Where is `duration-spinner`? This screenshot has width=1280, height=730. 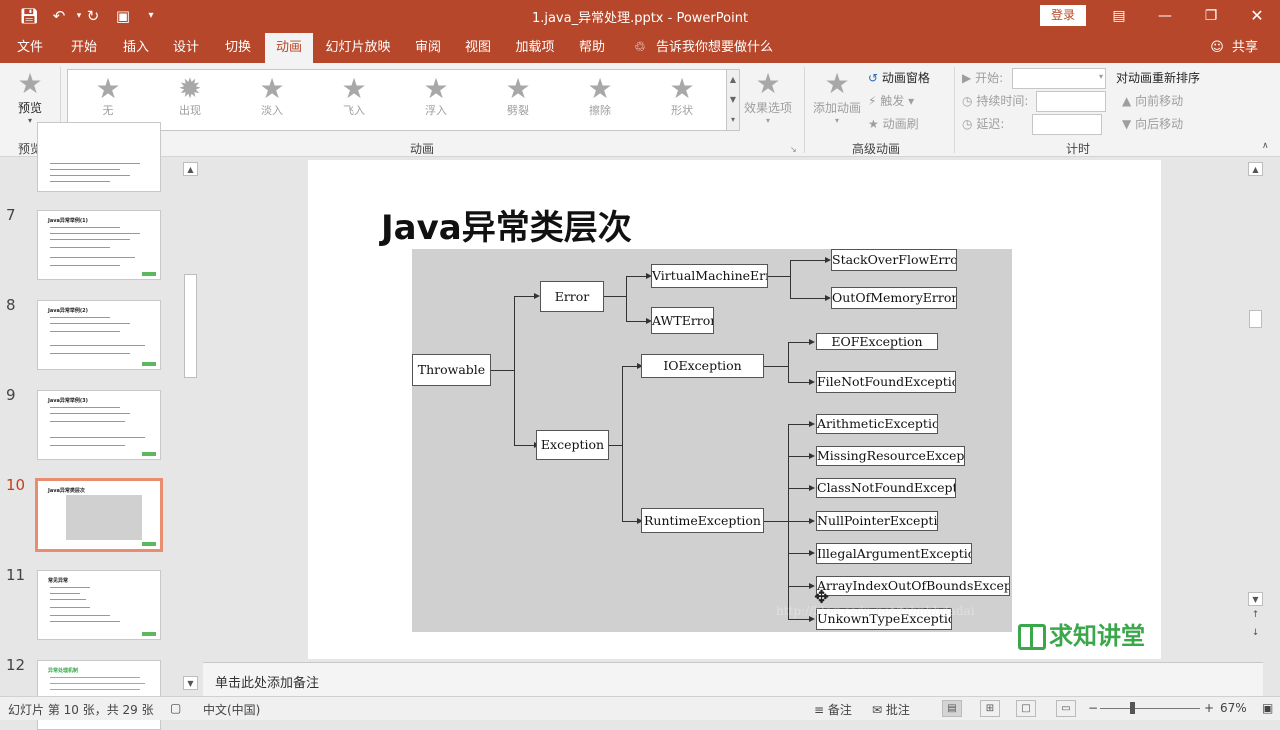
duration-spinner is located at coordinates (1071, 101).